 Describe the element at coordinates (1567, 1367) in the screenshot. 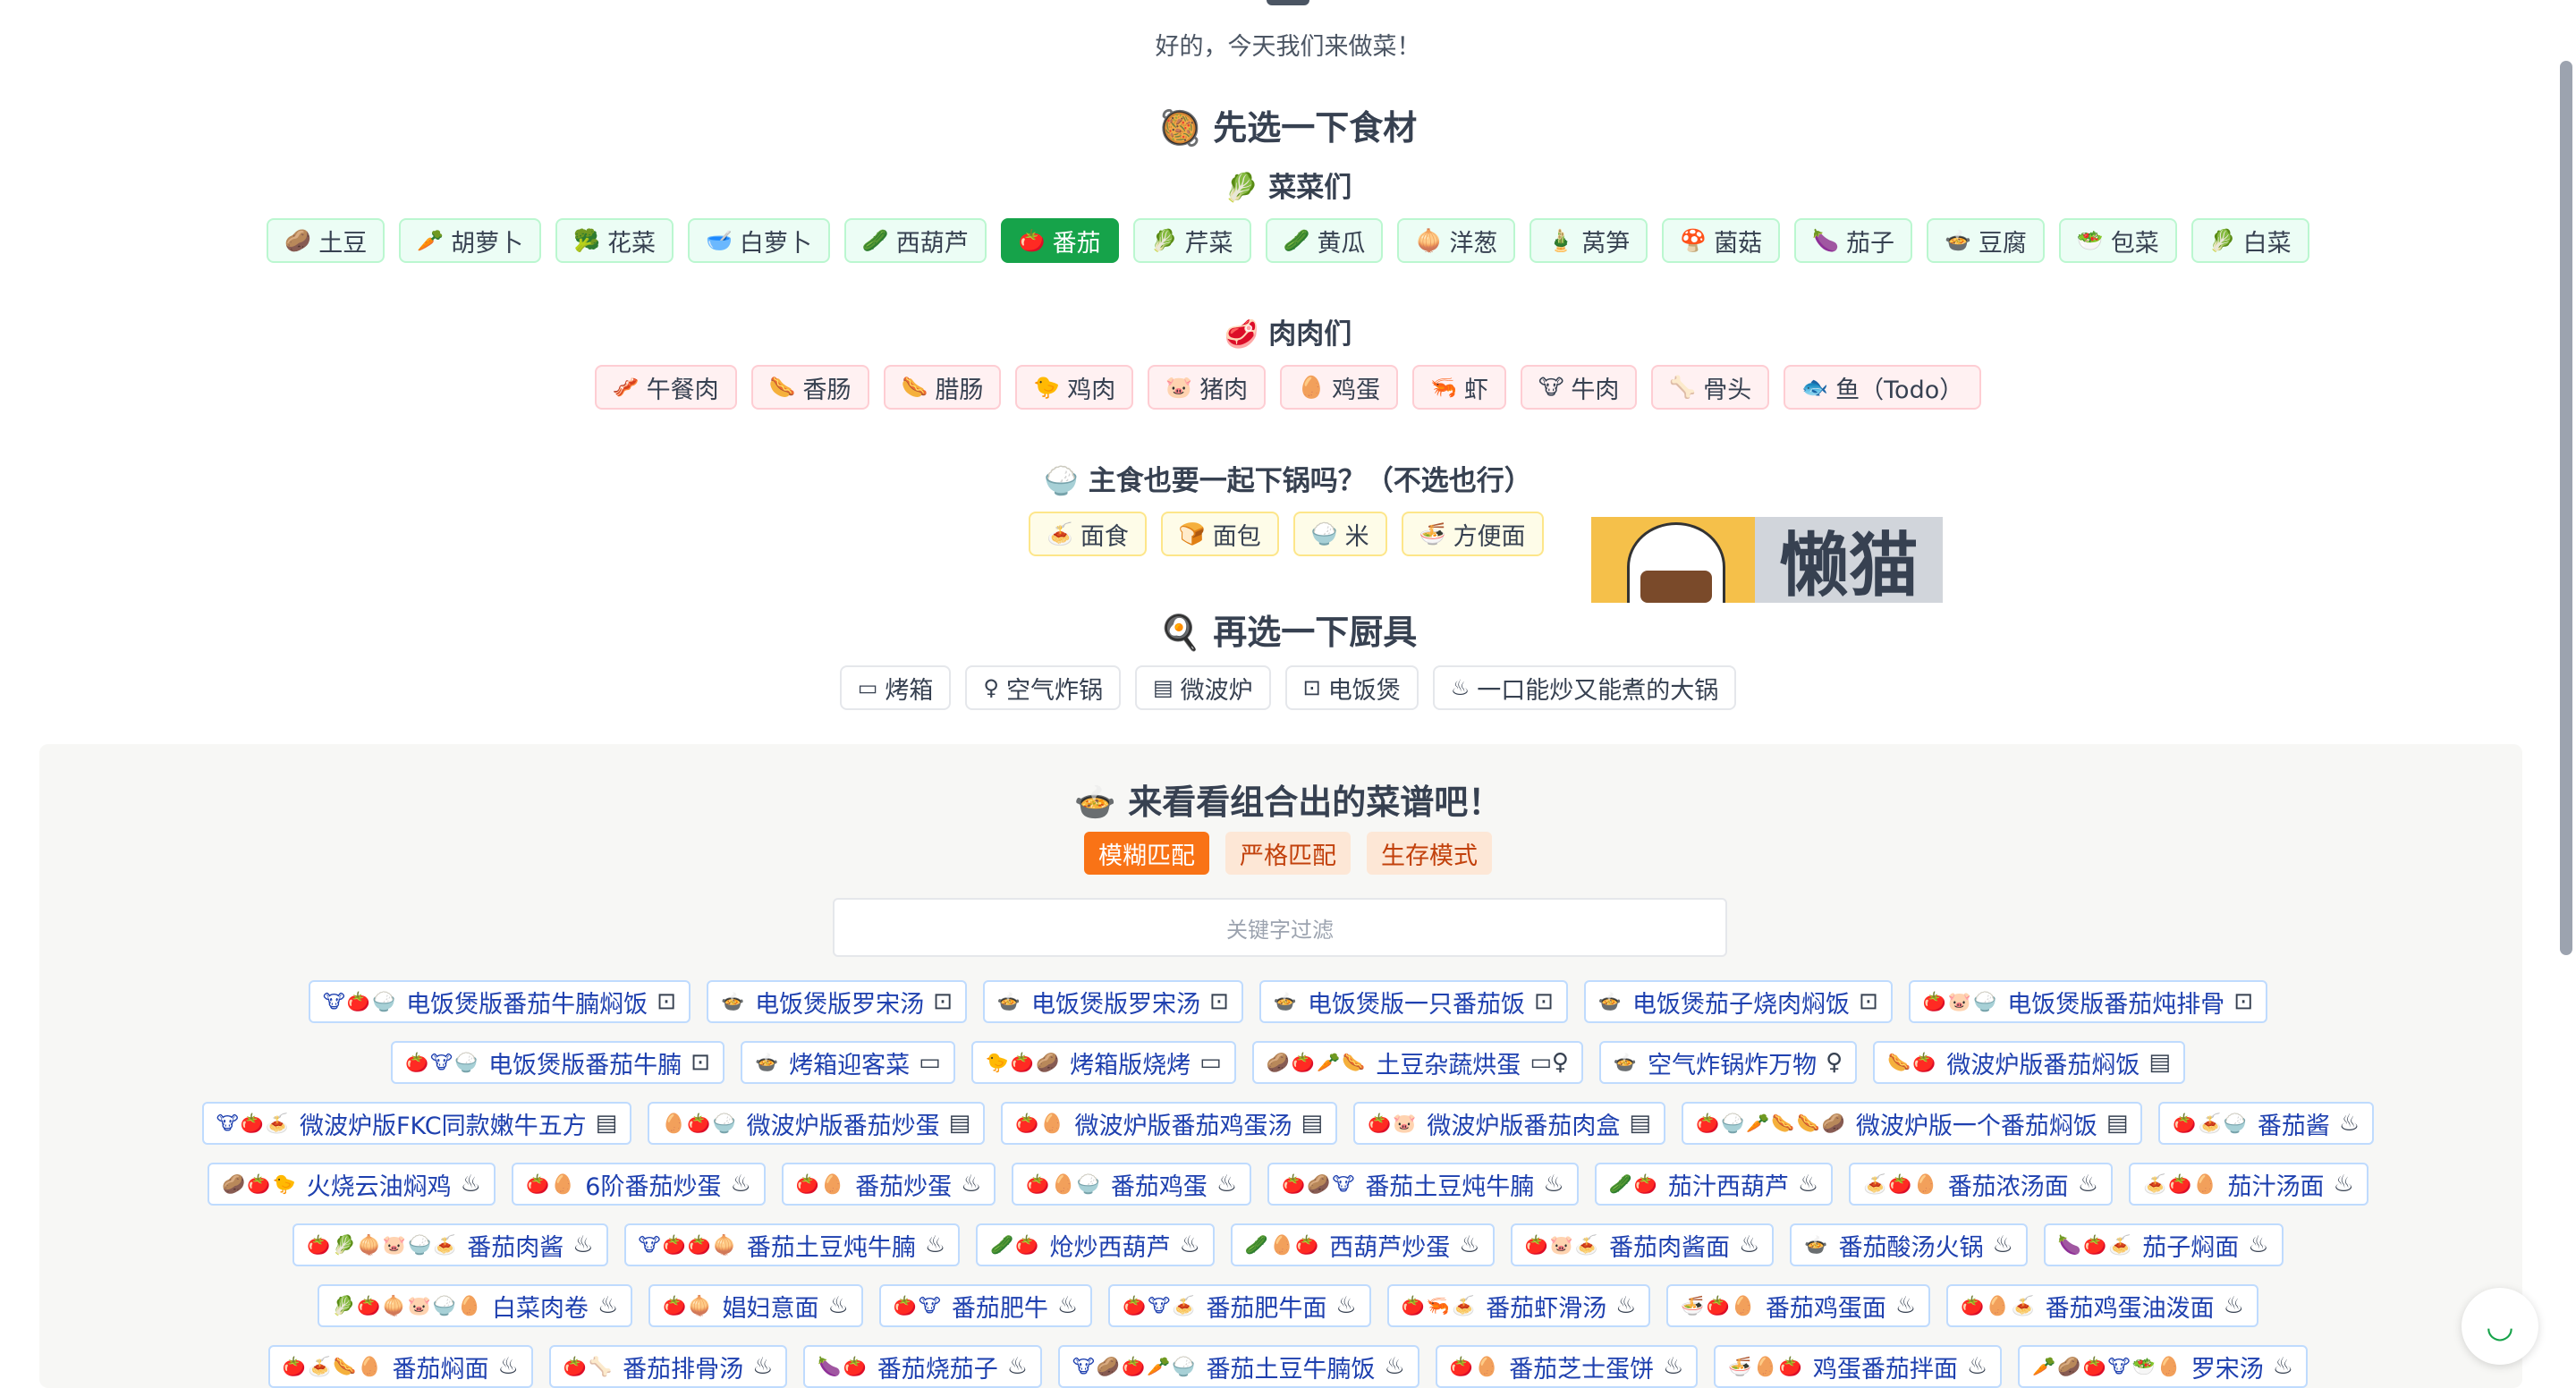

I see `recipe-link: 🍅🥚 番茄芝士蛋饼 ♨` at that location.